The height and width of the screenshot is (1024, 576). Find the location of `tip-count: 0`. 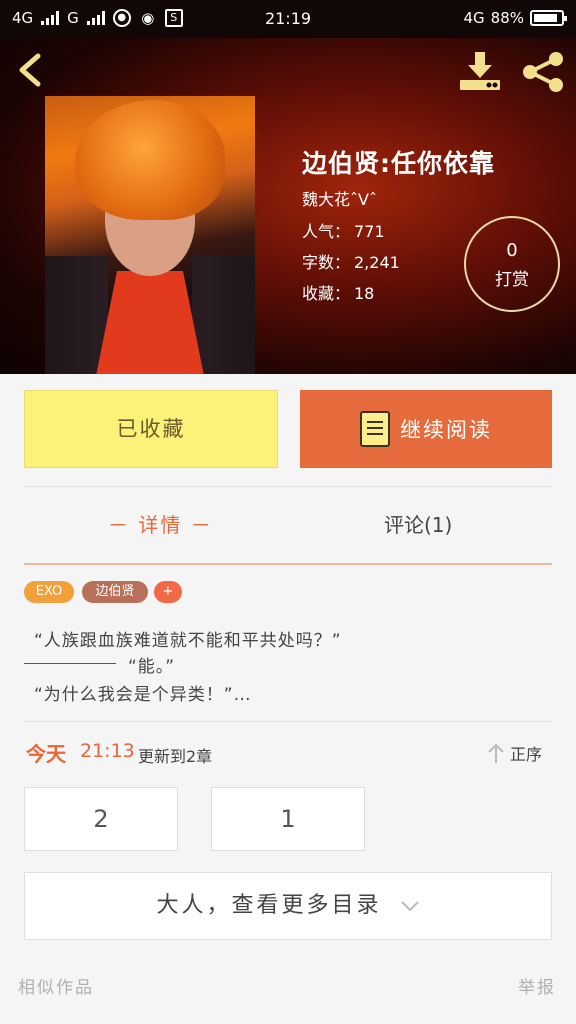

tip-count: 0 is located at coordinates (512, 250).